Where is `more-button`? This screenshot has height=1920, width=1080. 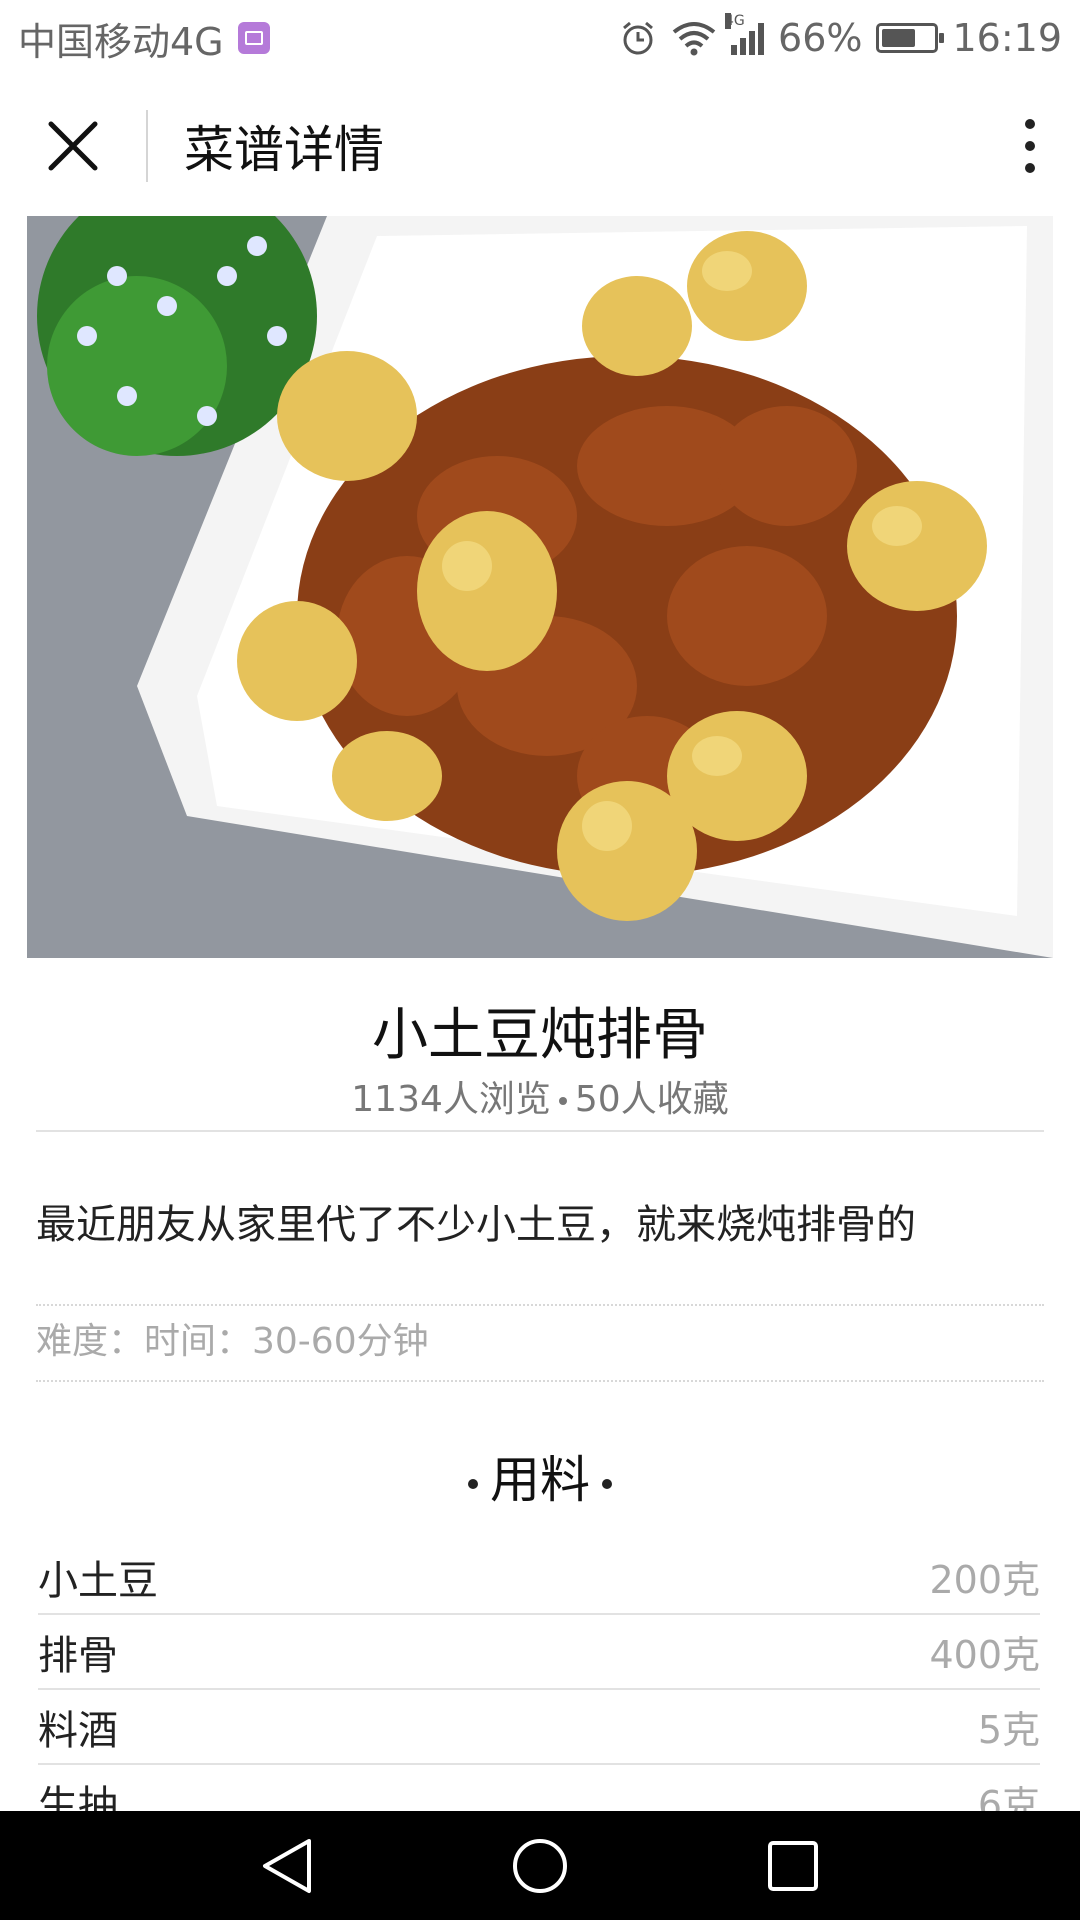
more-button is located at coordinates (1030, 146).